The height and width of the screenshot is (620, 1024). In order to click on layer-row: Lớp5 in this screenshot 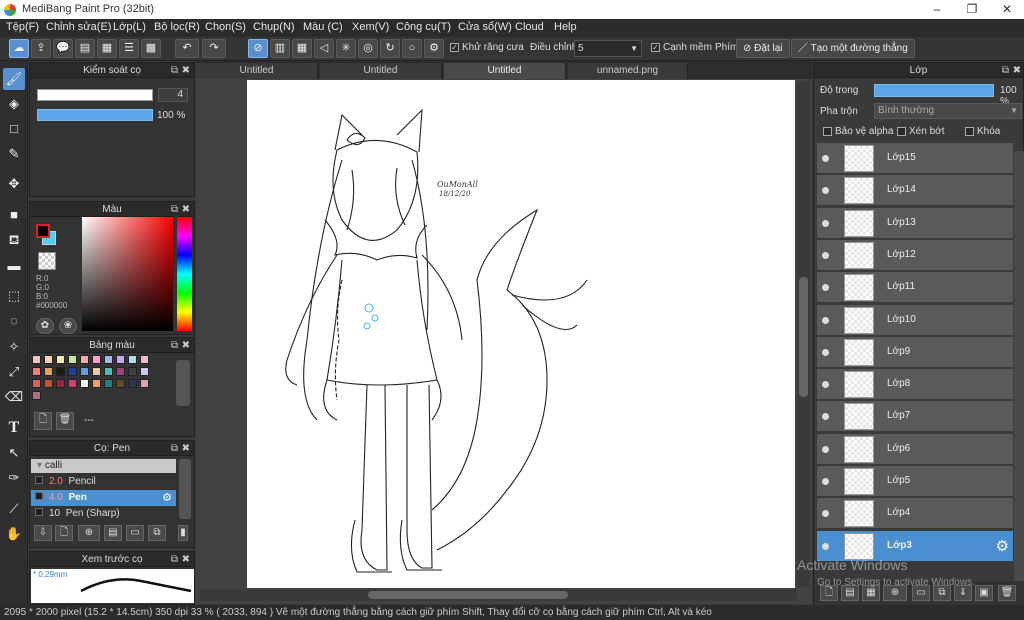, I will do `click(915, 481)`.